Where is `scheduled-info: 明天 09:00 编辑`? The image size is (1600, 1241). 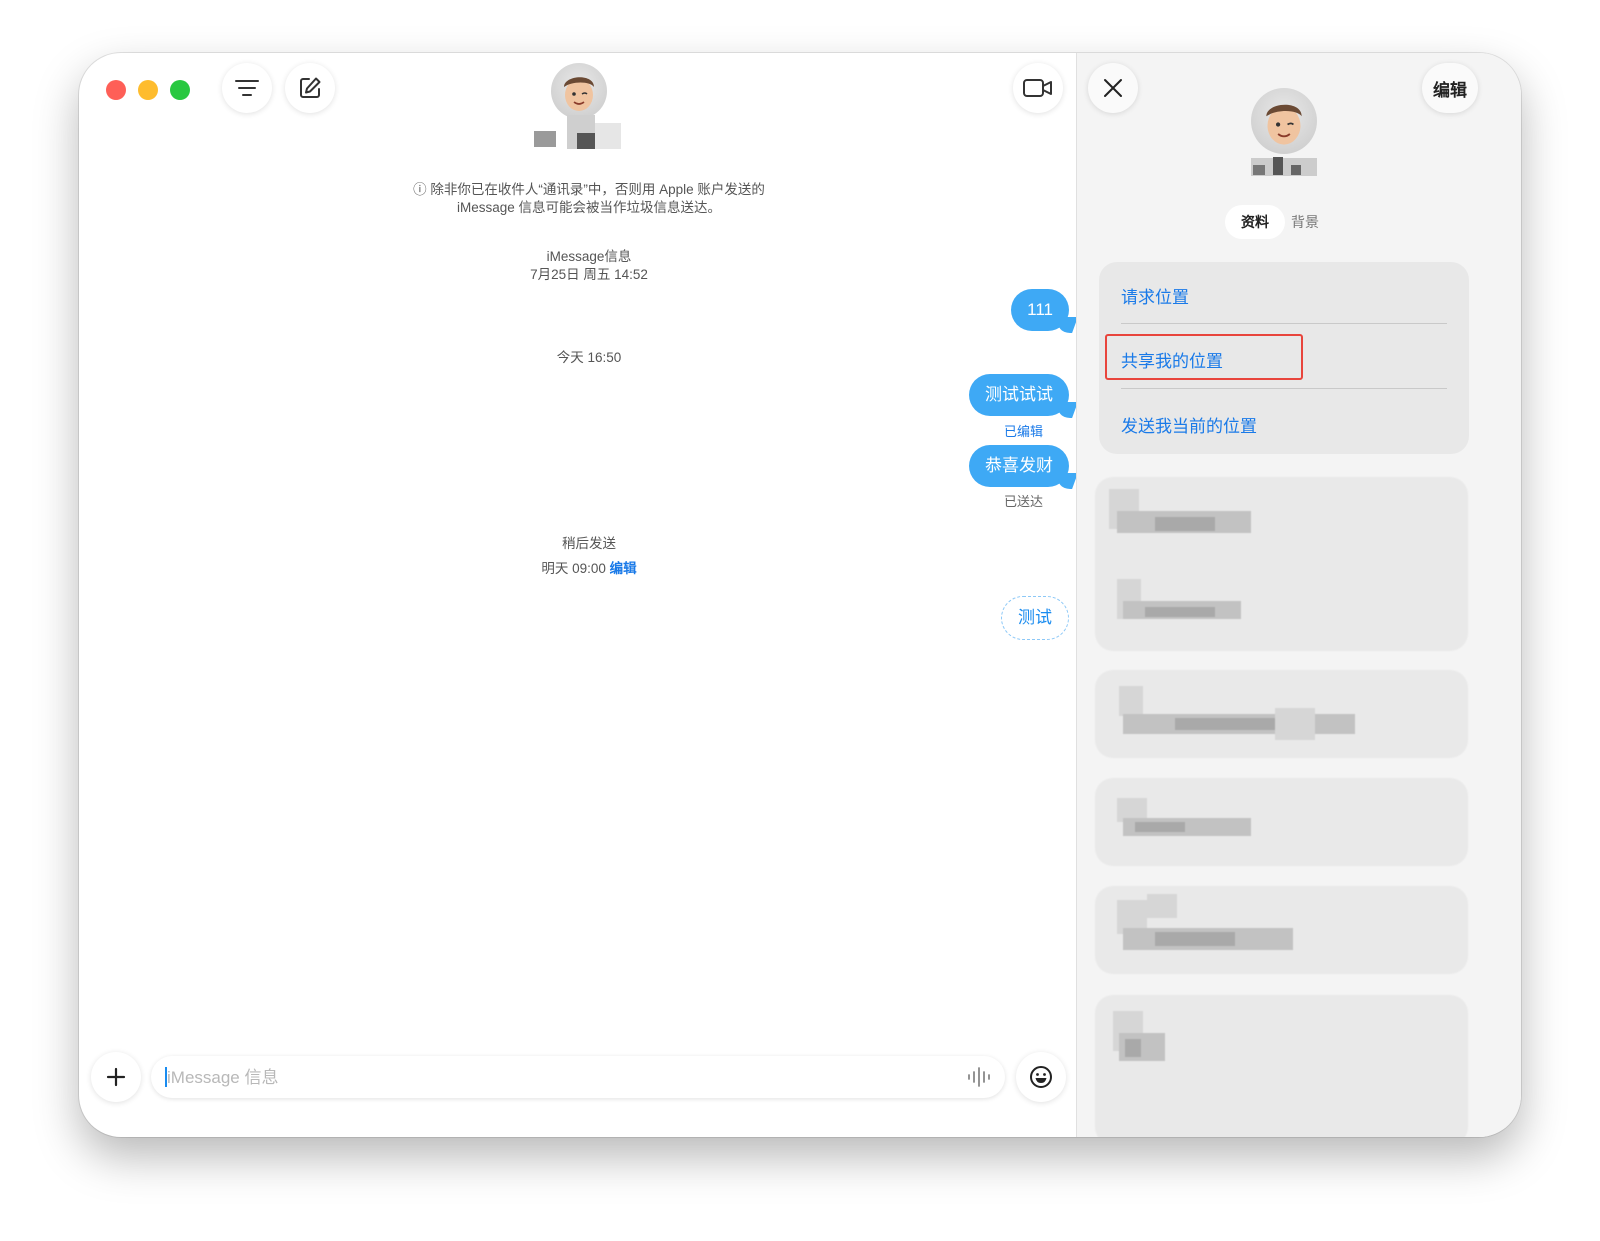
scheduled-info: 明天 09:00 编辑 is located at coordinates (589, 569).